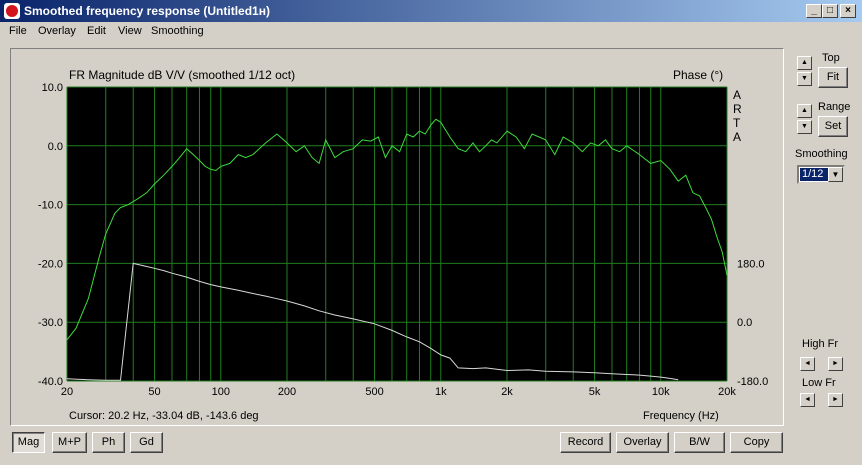  What do you see at coordinates (737, 109) in the screenshot?
I see `brand-letter-r: R` at bounding box center [737, 109].